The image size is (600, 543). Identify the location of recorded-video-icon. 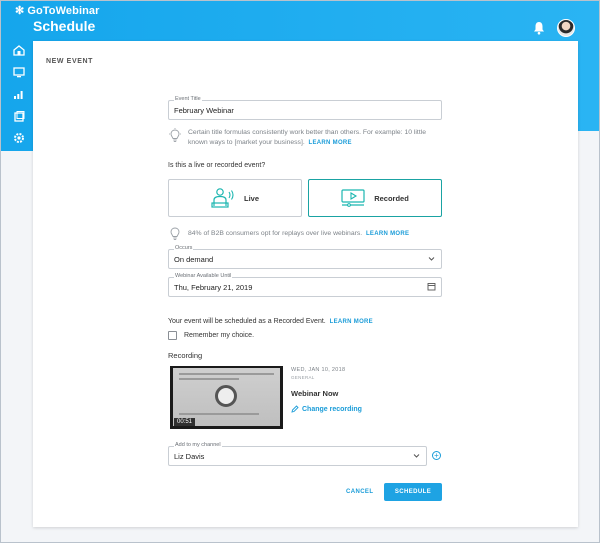
(353, 198).